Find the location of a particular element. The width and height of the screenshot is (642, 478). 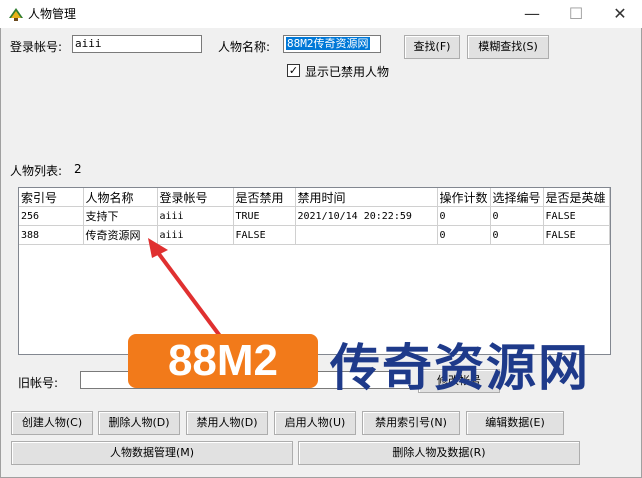

watermark-badge: 88M2 is located at coordinates (223, 361).